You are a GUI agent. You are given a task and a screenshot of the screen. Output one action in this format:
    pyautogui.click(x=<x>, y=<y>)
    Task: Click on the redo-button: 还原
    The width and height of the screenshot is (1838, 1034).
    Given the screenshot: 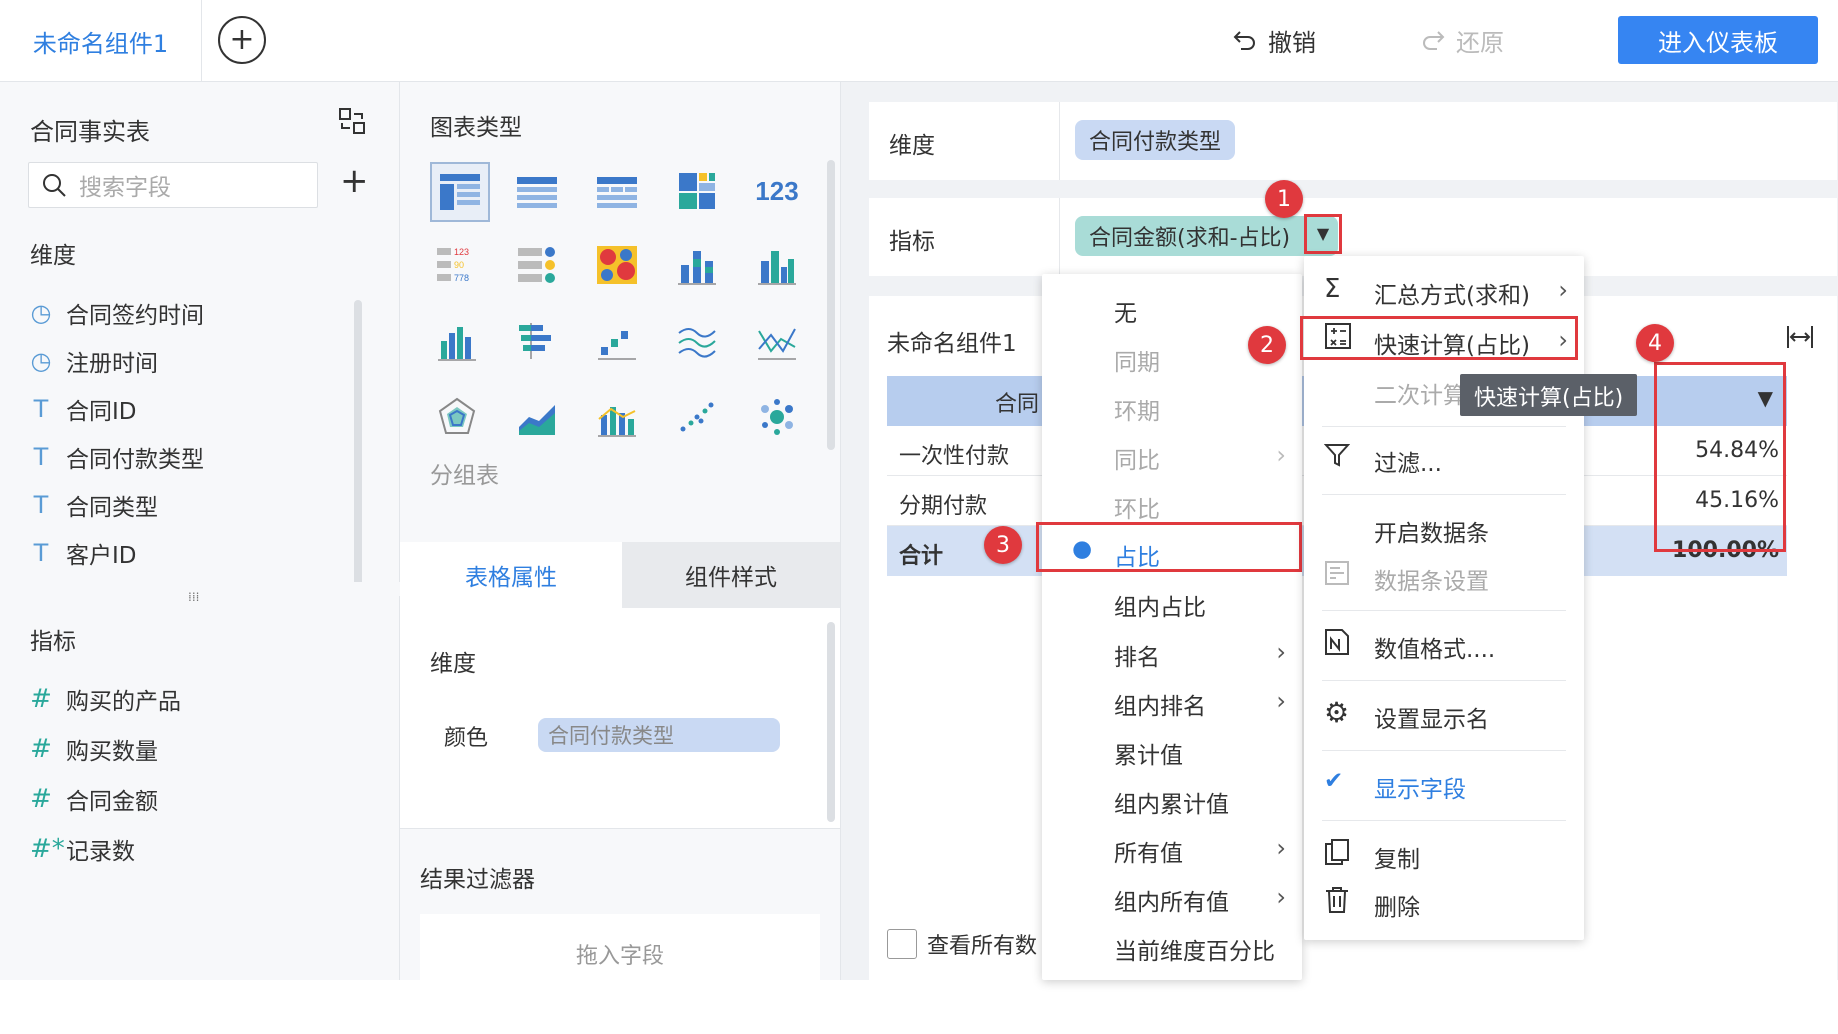 What is the action you would take?
    pyautogui.click(x=1462, y=40)
    